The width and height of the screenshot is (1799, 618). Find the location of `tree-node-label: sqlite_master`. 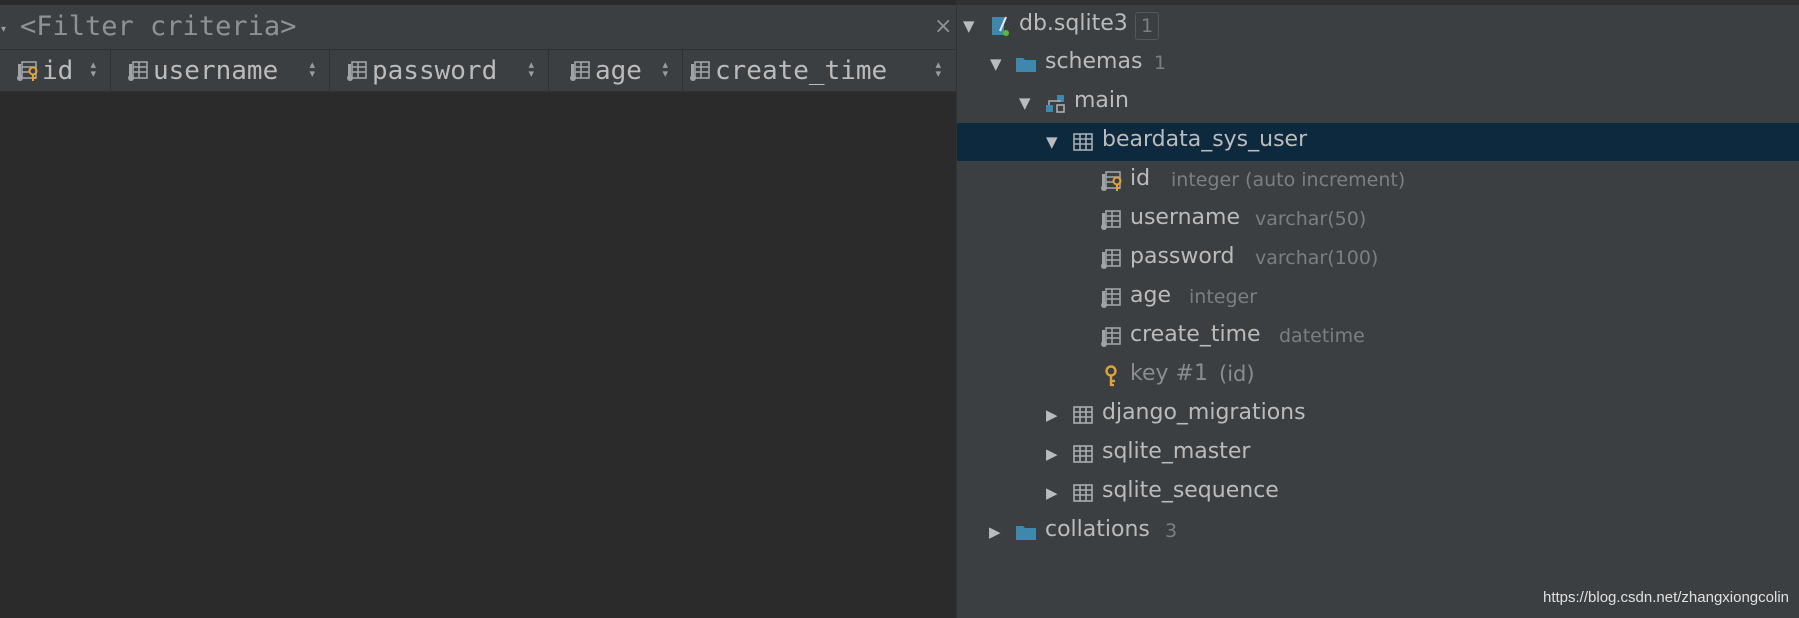

tree-node-label: sqlite_master is located at coordinates (1176, 451).